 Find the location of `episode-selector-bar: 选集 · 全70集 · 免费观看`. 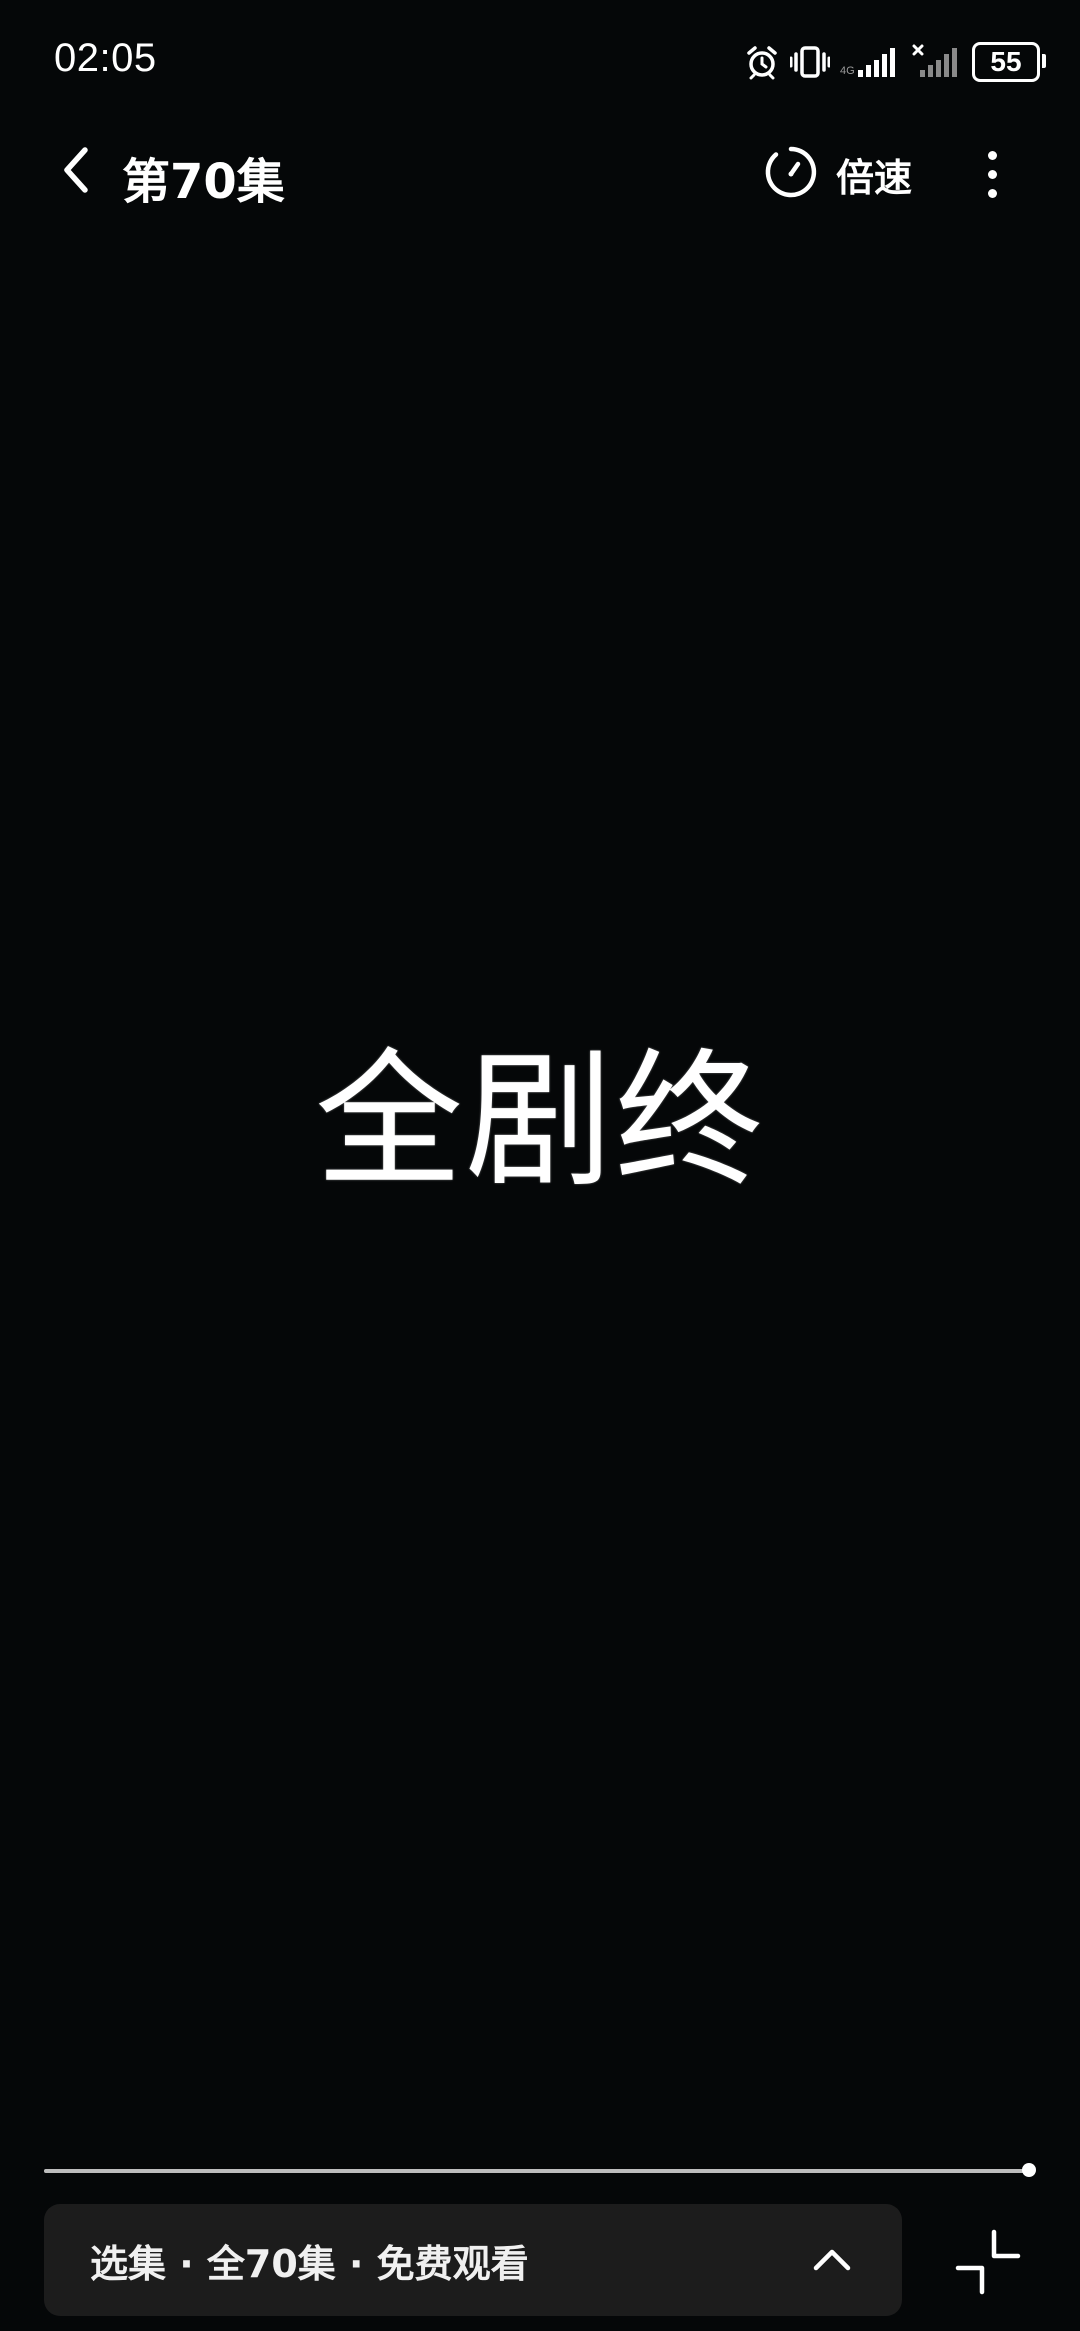

episode-selector-bar: 选集 · 全70集 · 免费观看 is located at coordinates (473, 2260).